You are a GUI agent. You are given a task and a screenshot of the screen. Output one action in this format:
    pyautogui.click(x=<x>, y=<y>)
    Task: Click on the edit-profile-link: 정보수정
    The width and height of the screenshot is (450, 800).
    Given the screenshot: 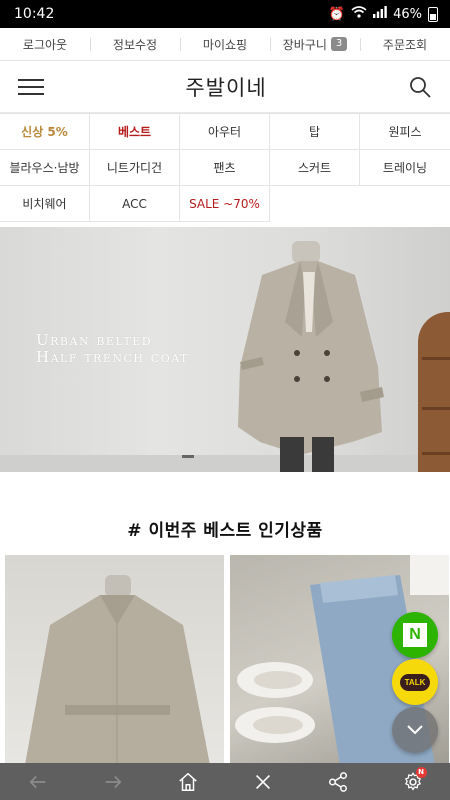 What is the action you would take?
    pyautogui.click(x=135, y=44)
    